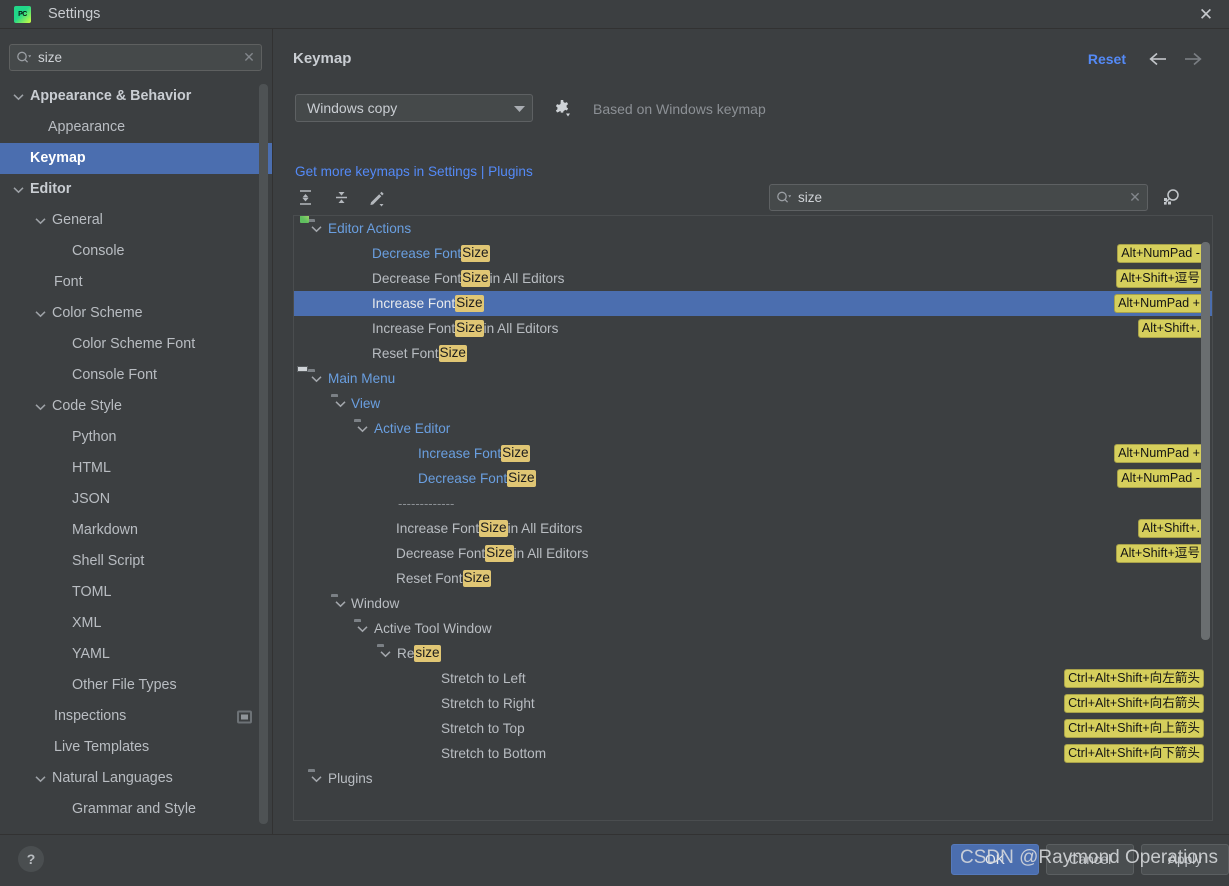 This screenshot has height=886, width=1229. What do you see at coordinates (753, 628) in the screenshot?
I see `tree-group-row: Active Tool Window` at bounding box center [753, 628].